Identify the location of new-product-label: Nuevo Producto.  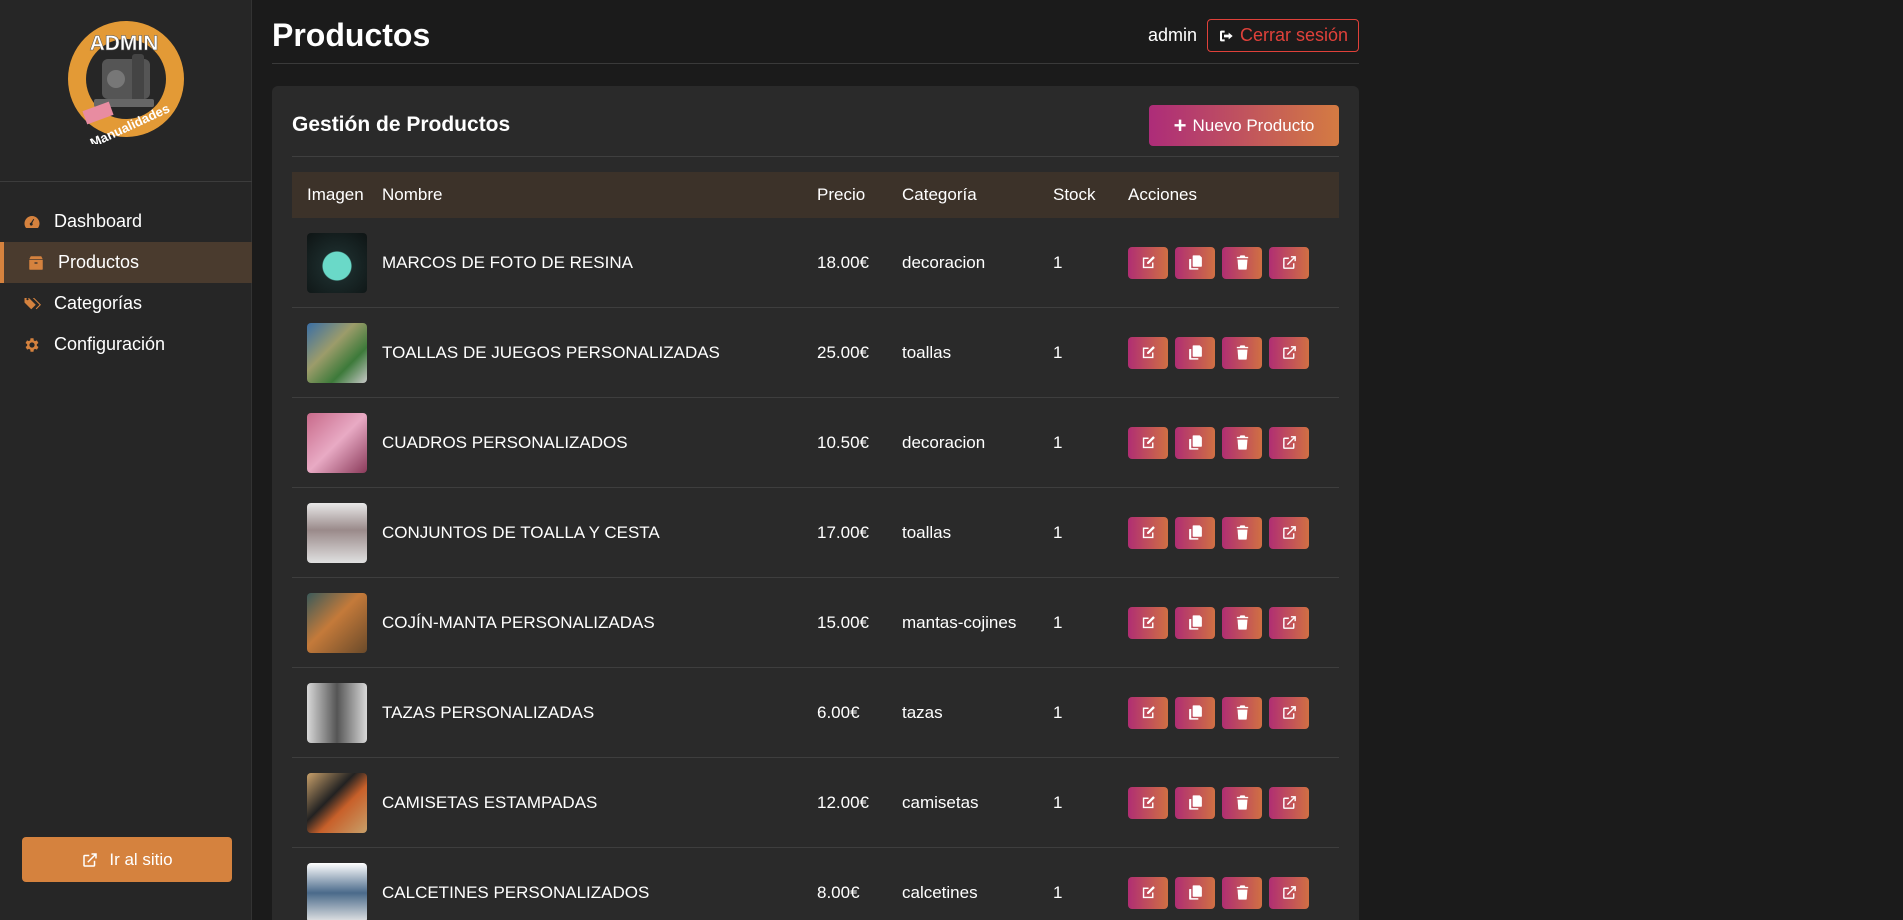
(1253, 125).